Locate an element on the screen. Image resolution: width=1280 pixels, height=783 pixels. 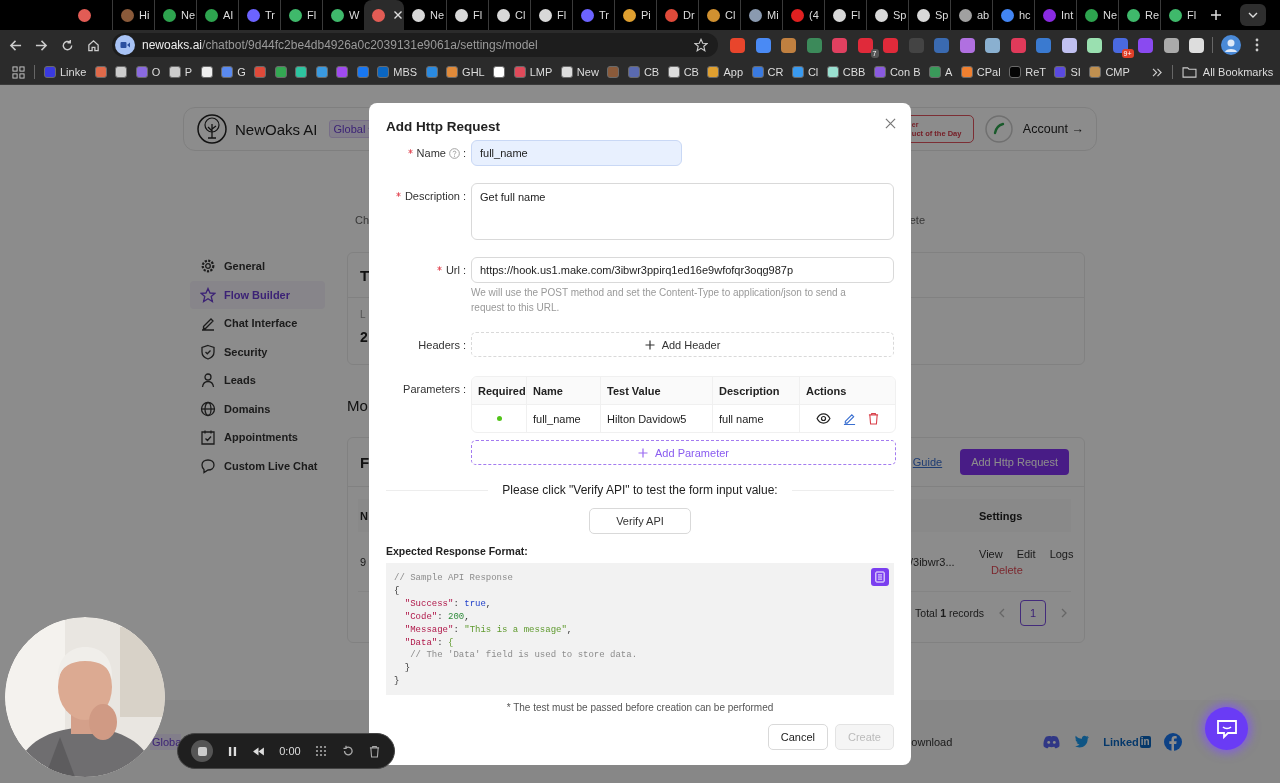
apps-icon is located at coordinates (18, 72).